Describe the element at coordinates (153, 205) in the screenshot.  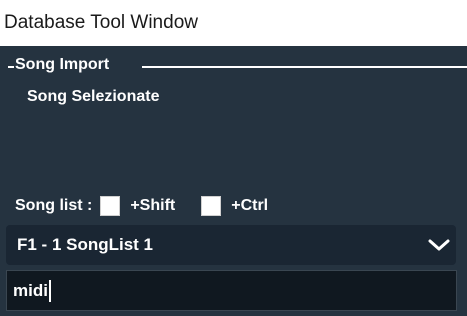
I see `shift-checkbox-label: +Shift` at that location.